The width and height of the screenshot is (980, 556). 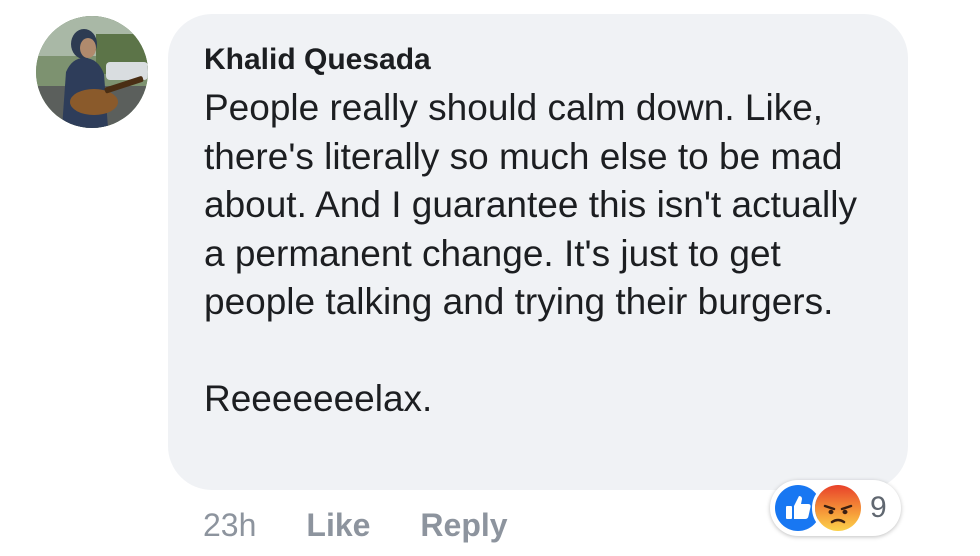 I want to click on comment-actions: 23h Like Reply, so click(x=355, y=525).